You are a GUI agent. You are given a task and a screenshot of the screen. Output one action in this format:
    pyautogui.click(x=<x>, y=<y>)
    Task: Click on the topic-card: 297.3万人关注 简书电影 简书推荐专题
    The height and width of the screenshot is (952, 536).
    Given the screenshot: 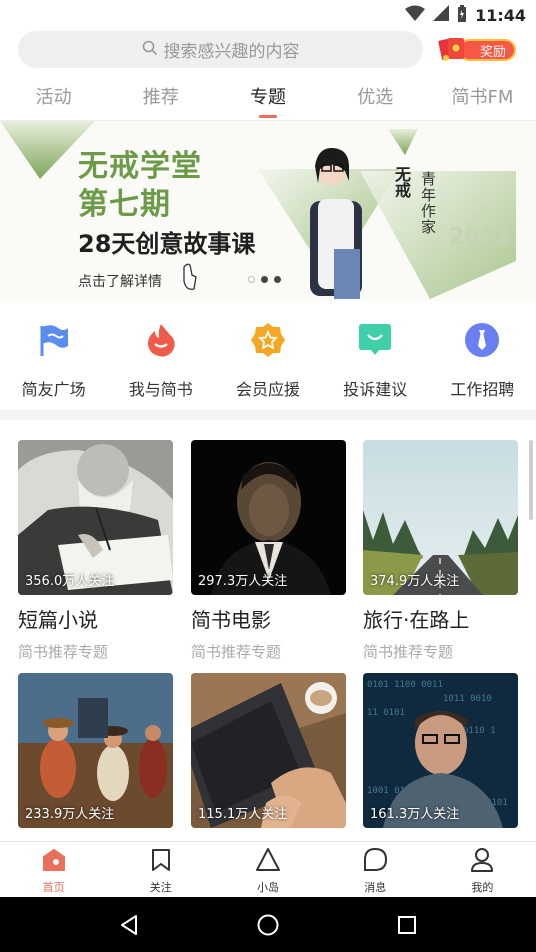 What is the action you would take?
    pyautogui.click(x=268, y=551)
    